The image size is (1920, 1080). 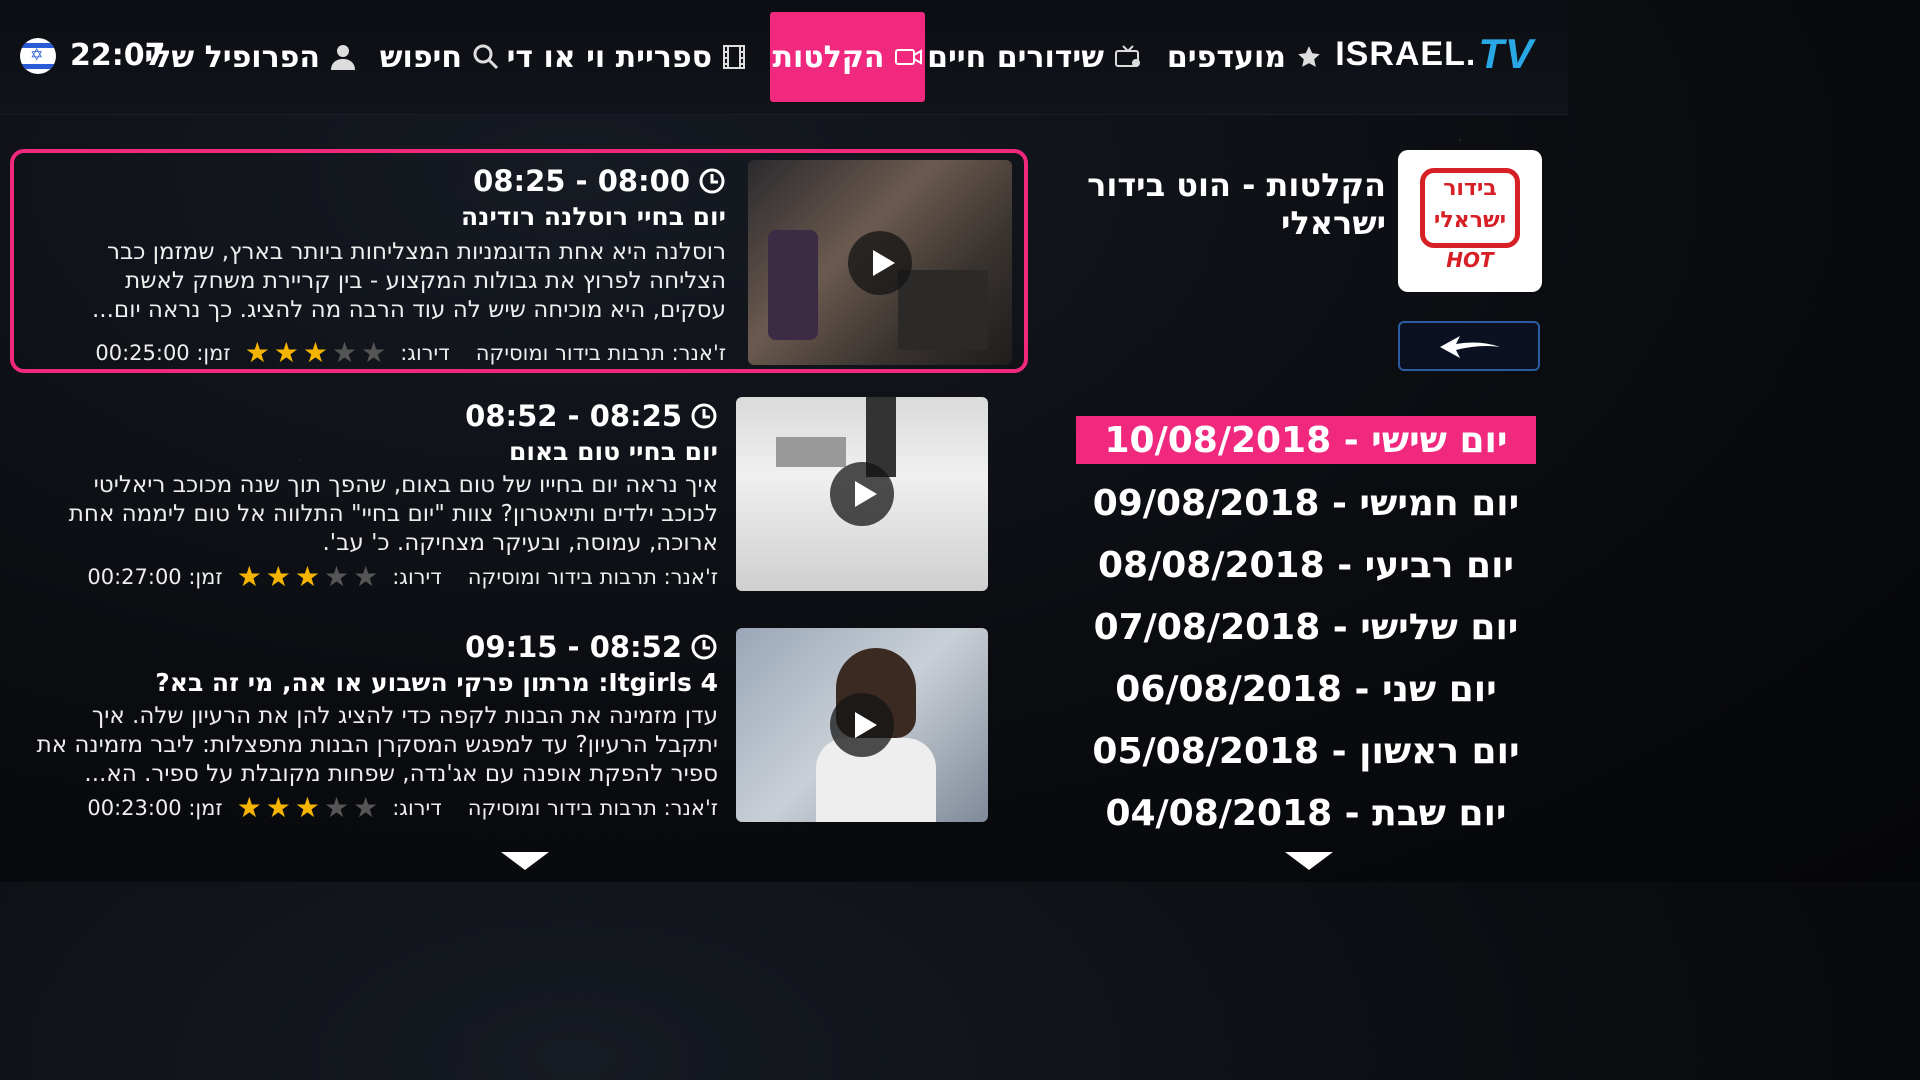 I want to click on star-icon, so click(x=1309, y=57).